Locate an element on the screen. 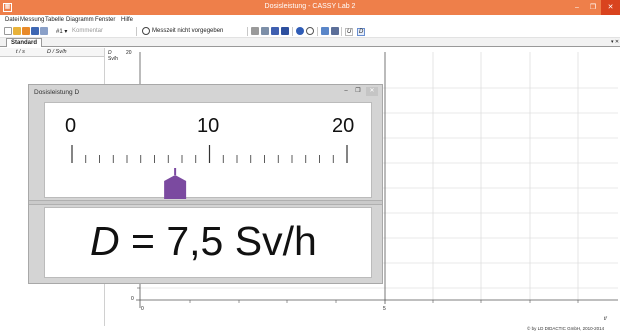 This screenshot has height=332, width=620. readout-value-line: D = 7,5 Sv/h is located at coordinates (203, 241).